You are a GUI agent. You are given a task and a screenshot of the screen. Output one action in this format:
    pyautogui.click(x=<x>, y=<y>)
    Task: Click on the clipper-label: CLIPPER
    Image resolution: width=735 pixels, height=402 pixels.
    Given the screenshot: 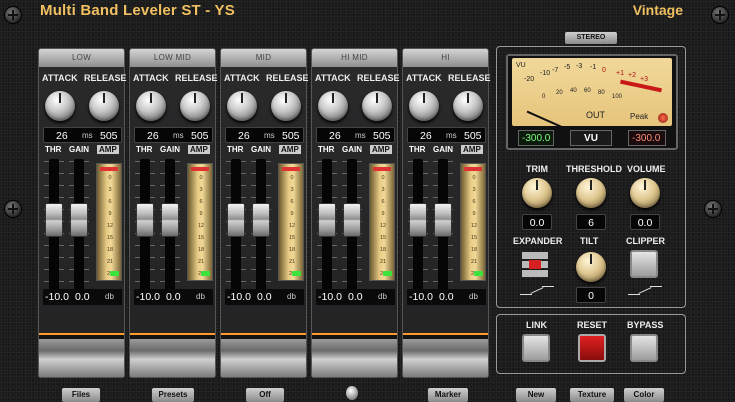 What is the action you would take?
    pyautogui.click(x=646, y=241)
    